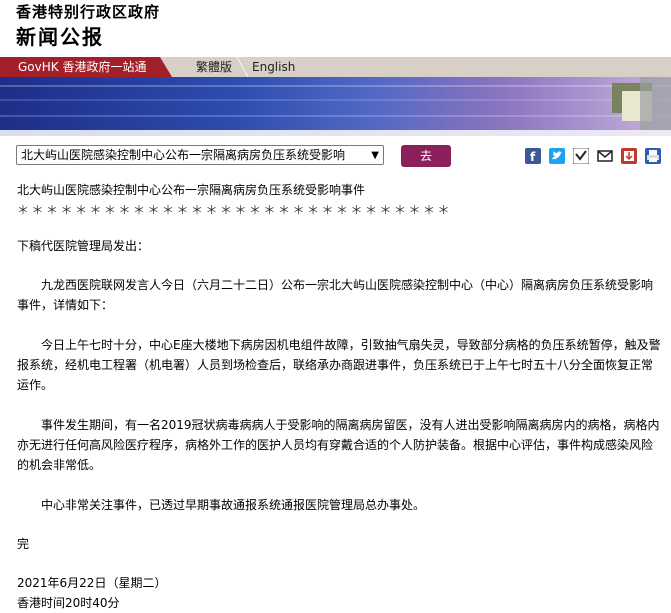  Describe the element at coordinates (68, 603) in the screenshot. I see `article-time: 香港时间20时40分` at that location.